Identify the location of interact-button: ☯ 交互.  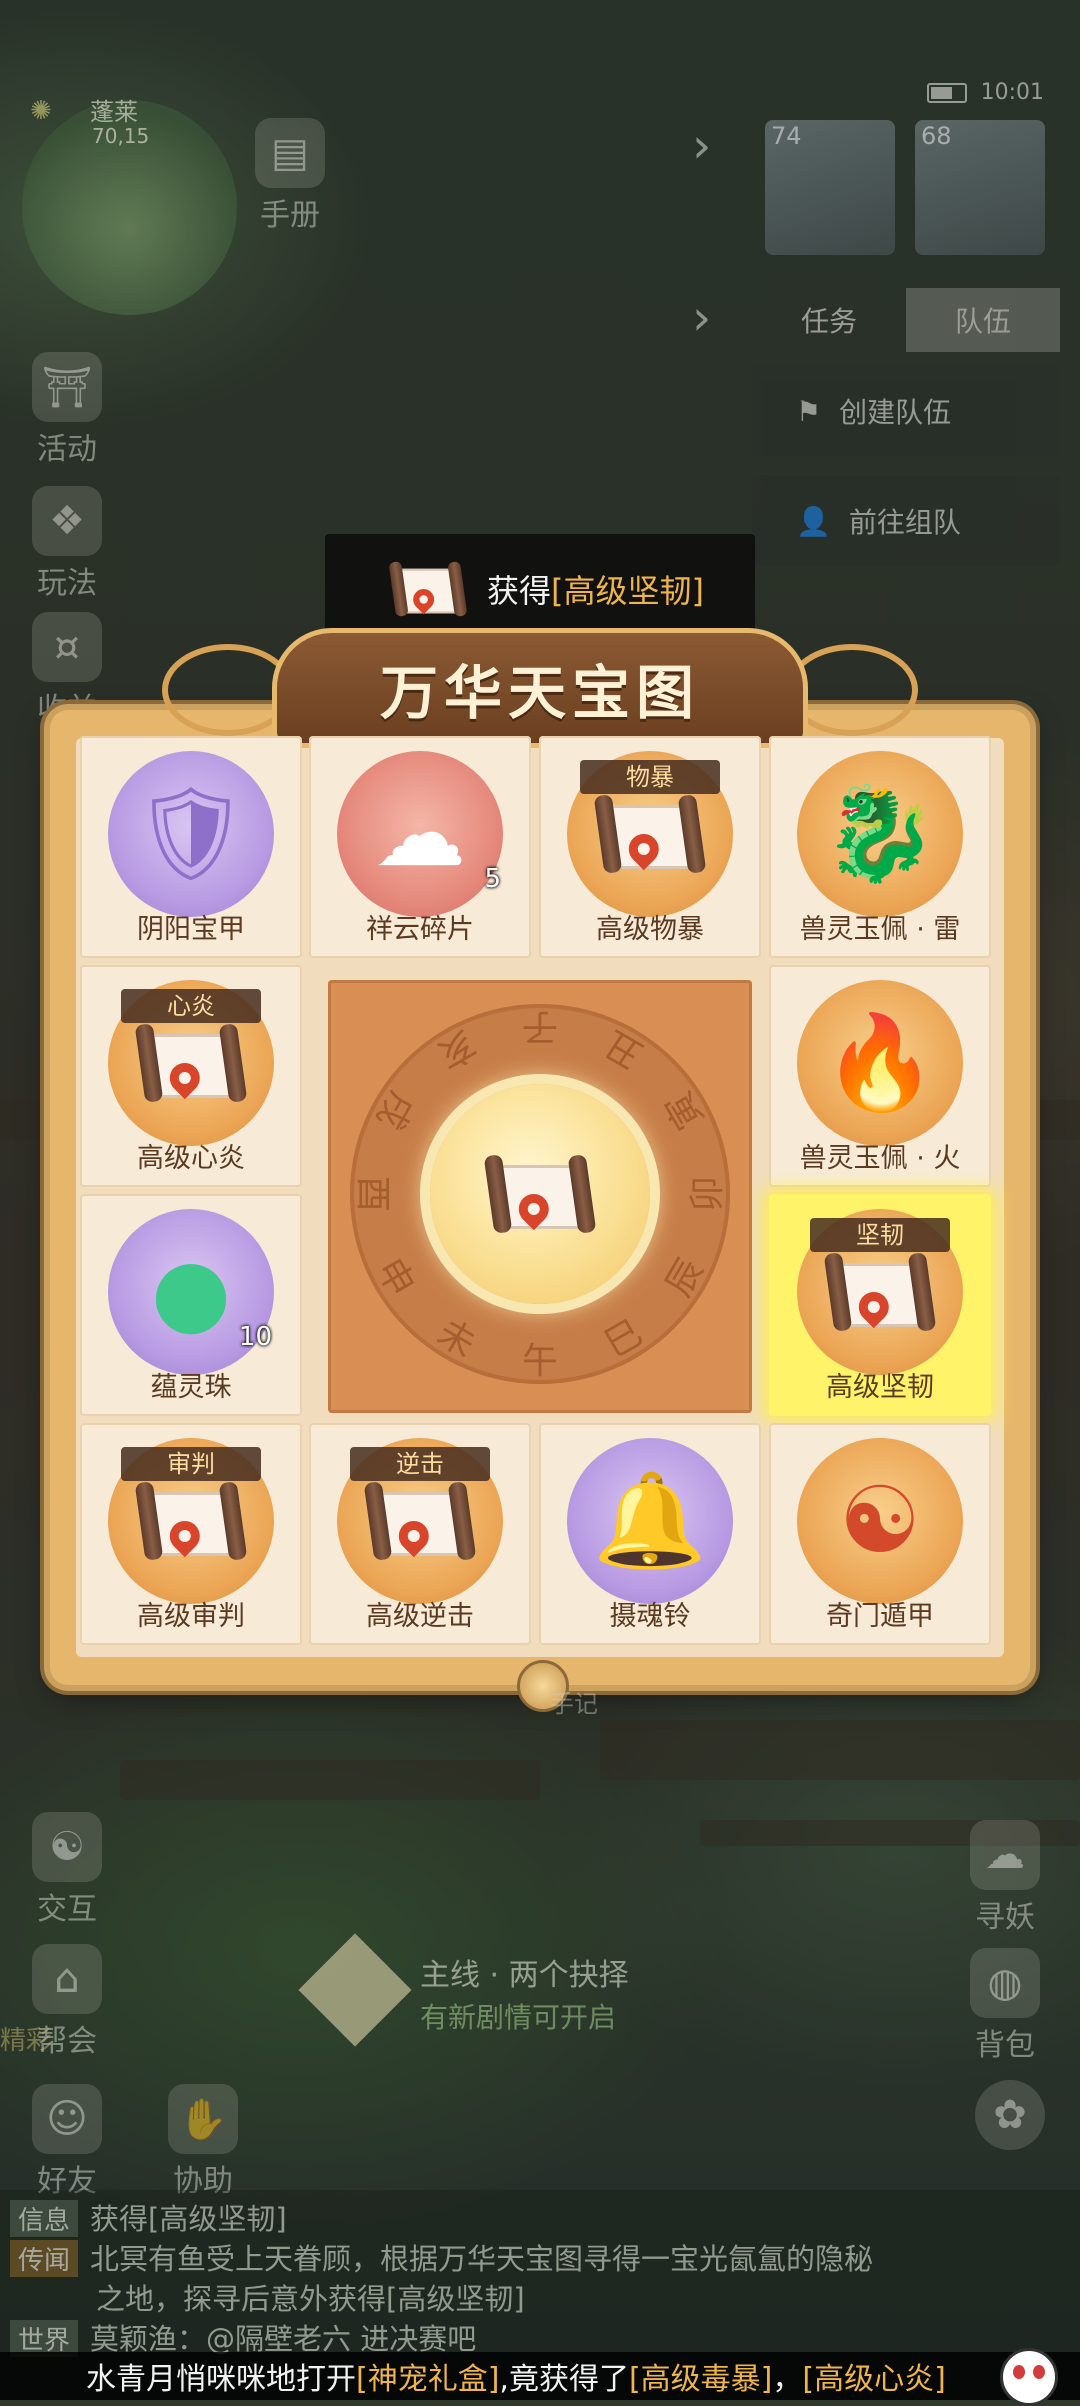
(67, 1870).